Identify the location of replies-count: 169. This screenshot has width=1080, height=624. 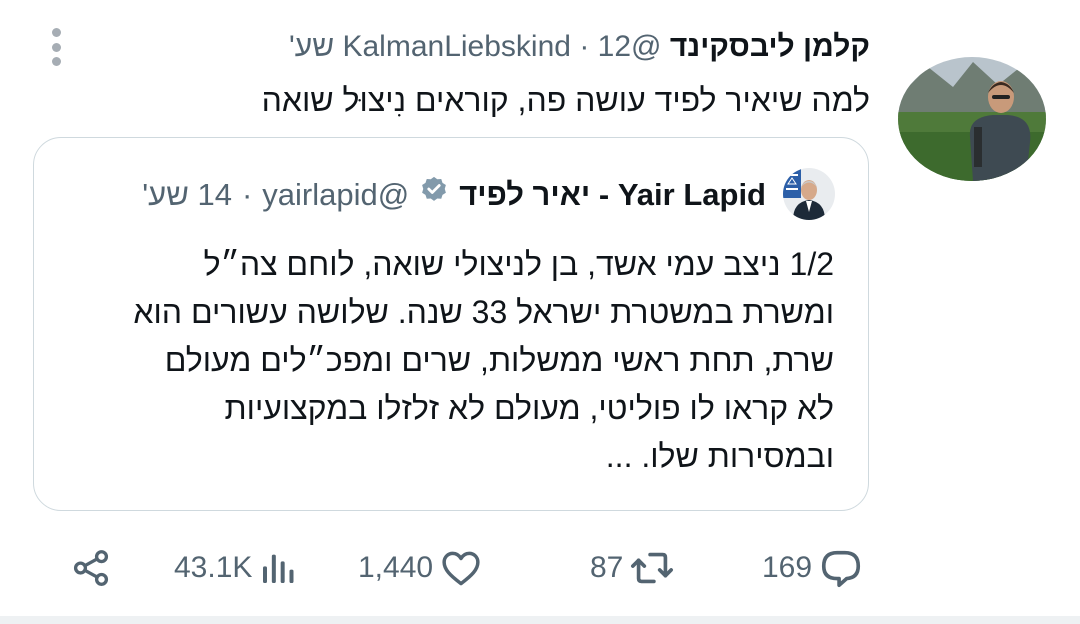
(787, 567).